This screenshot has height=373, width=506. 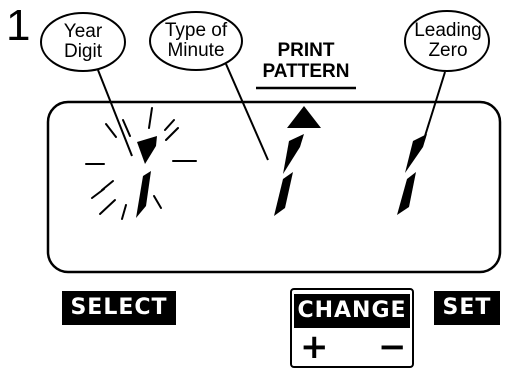 I want to click on pointer-arrow-icon, so click(x=304, y=117).